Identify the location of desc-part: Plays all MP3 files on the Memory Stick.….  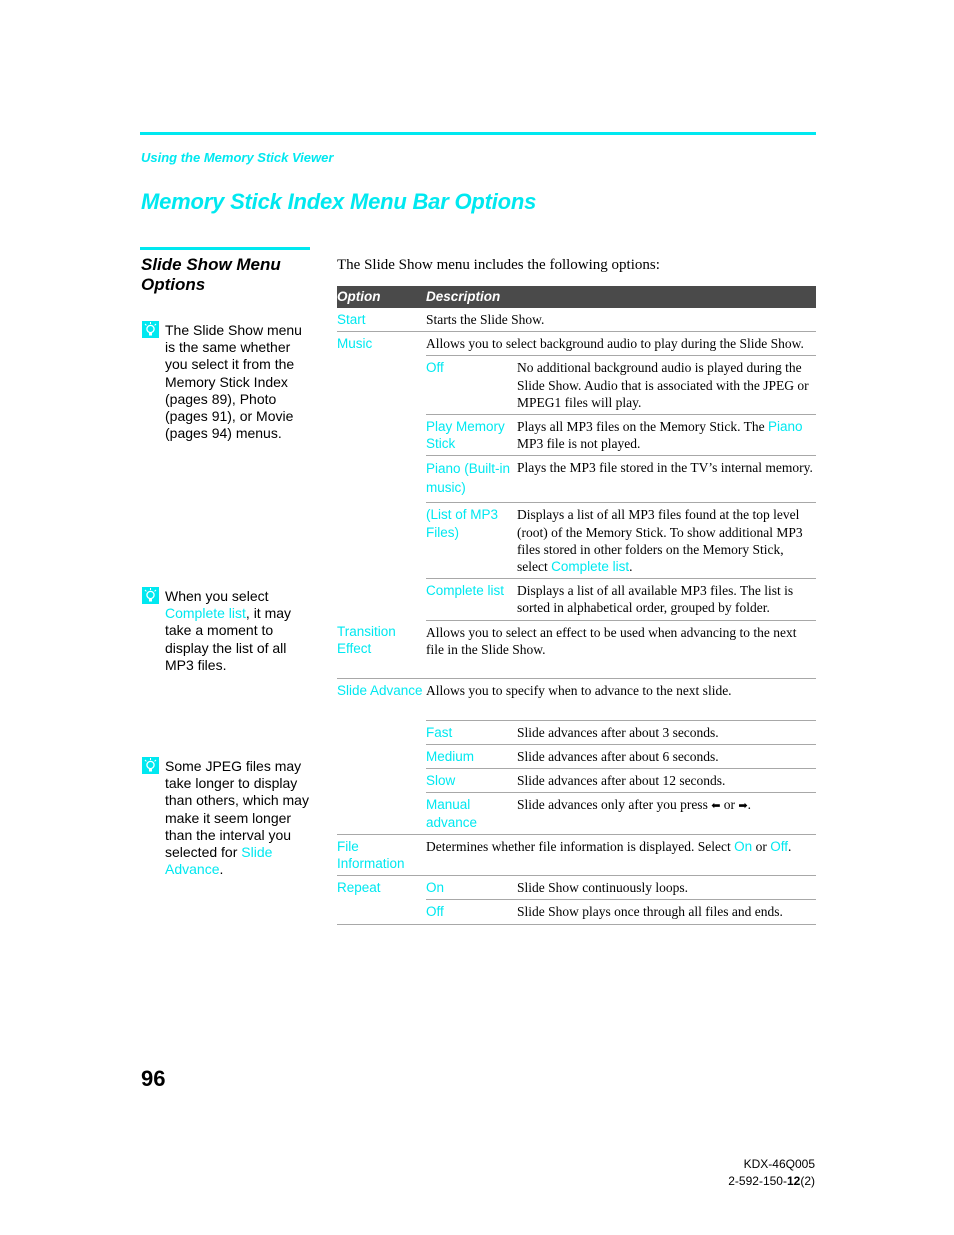
(642, 427).